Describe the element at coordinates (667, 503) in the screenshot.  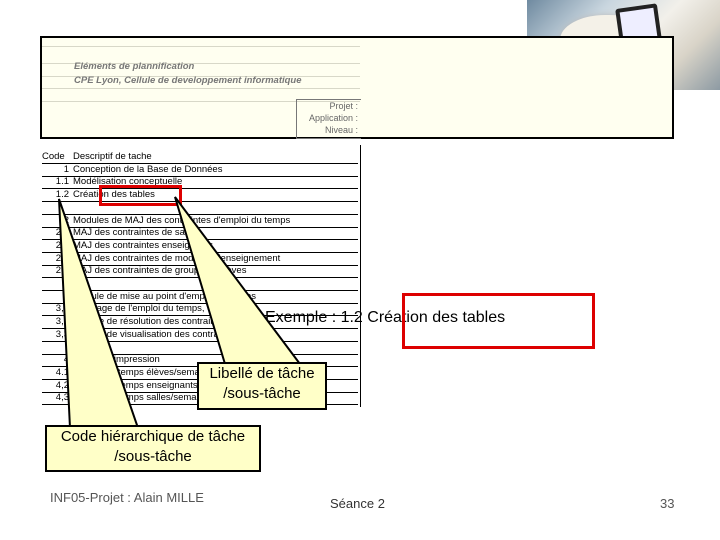
I see `page-number: 33` at that location.